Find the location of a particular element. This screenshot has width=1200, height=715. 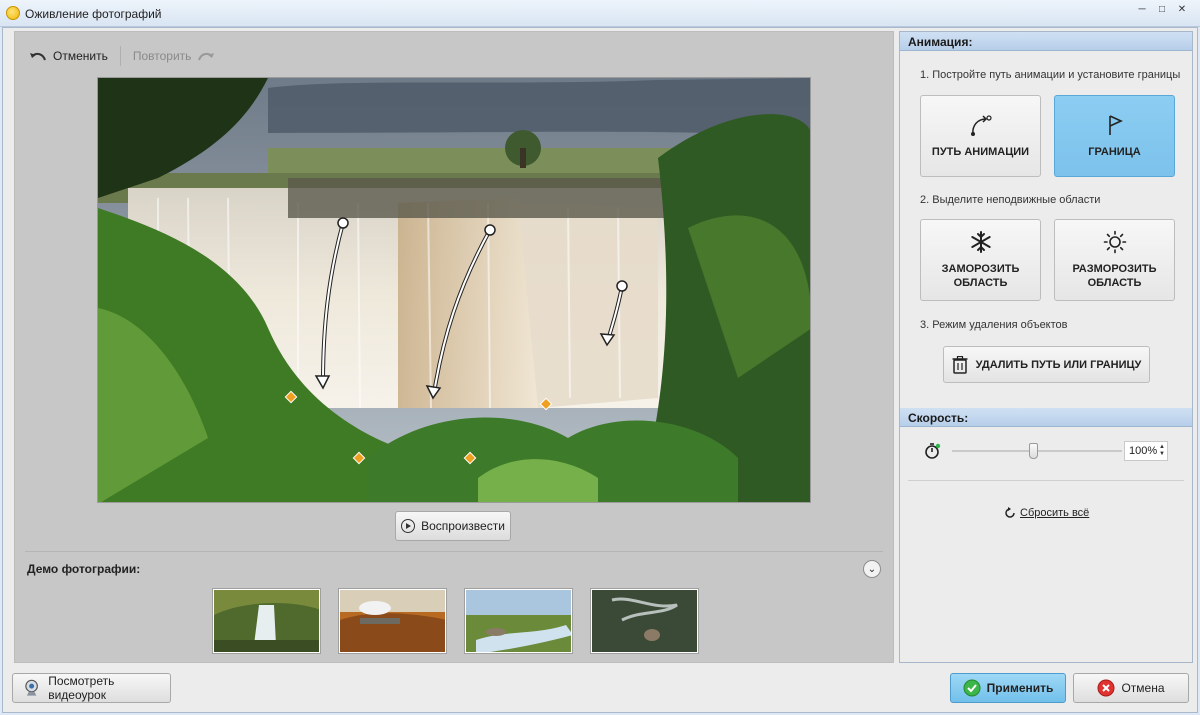

speed-value: 100% is located at coordinates (1143, 451).